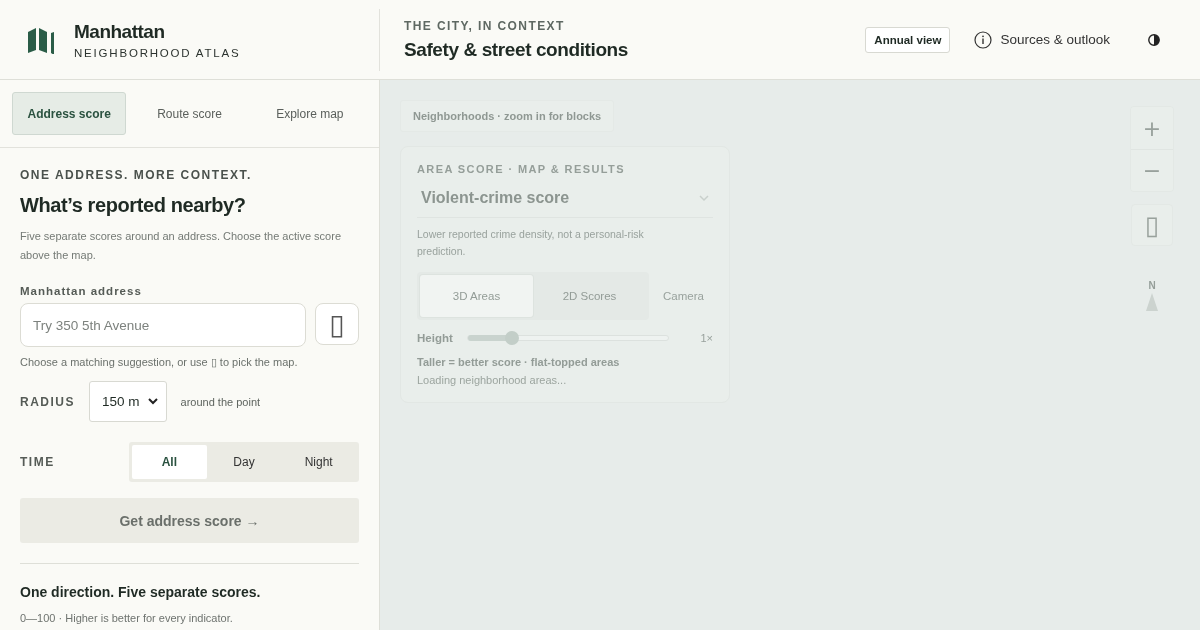 This screenshot has height=630, width=1200. What do you see at coordinates (38, 462) in the screenshot?
I see `time-label: TIME` at bounding box center [38, 462].